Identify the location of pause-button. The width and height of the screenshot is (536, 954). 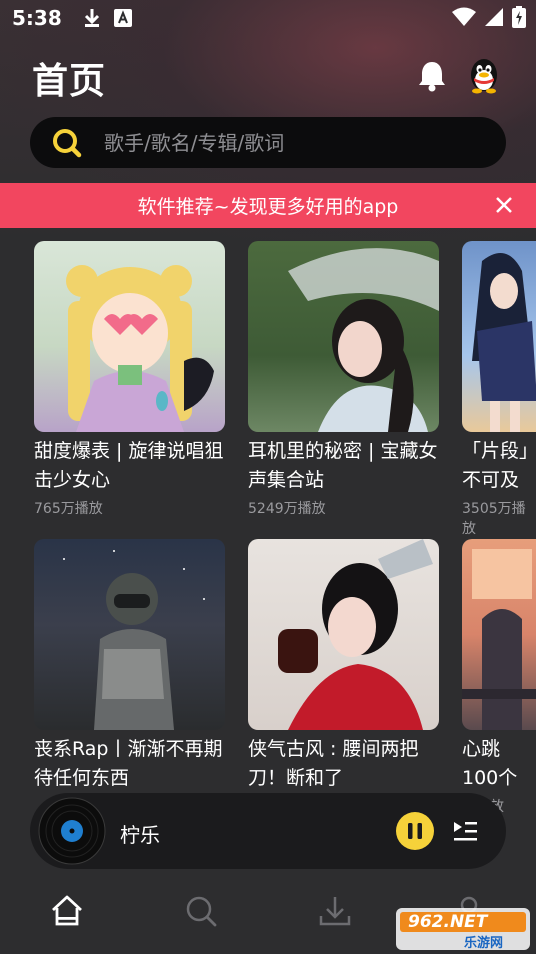
(415, 831).